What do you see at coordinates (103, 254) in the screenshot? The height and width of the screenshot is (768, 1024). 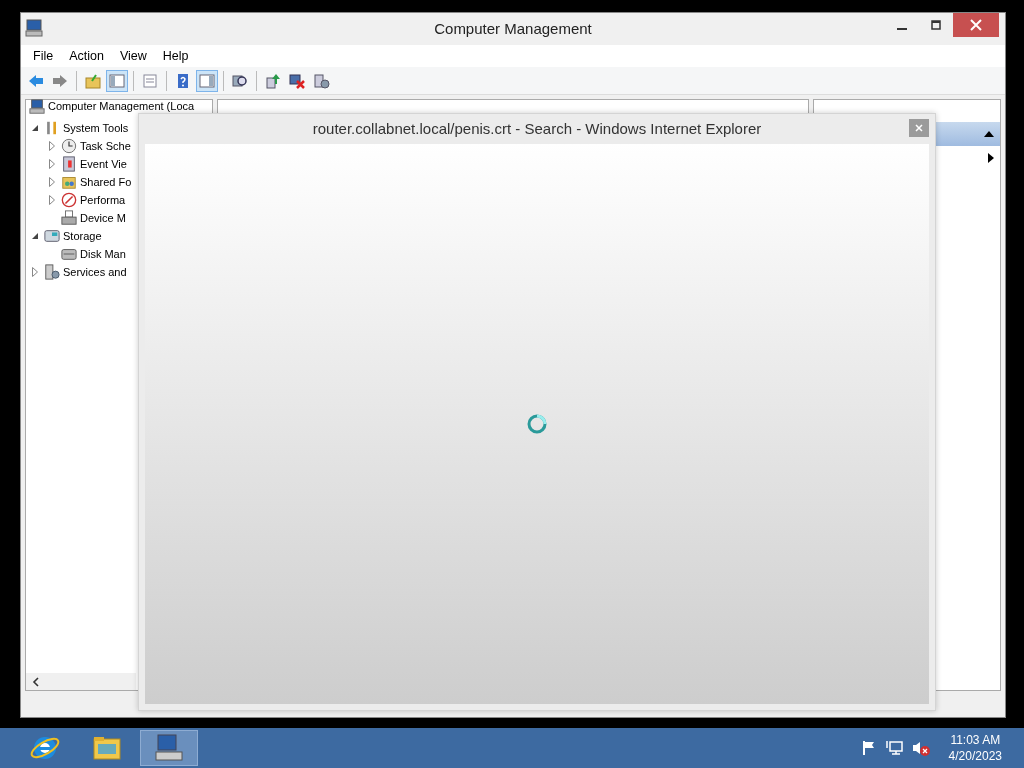 I see `tree-item: Disk Man` at bounding box center [103, 254].